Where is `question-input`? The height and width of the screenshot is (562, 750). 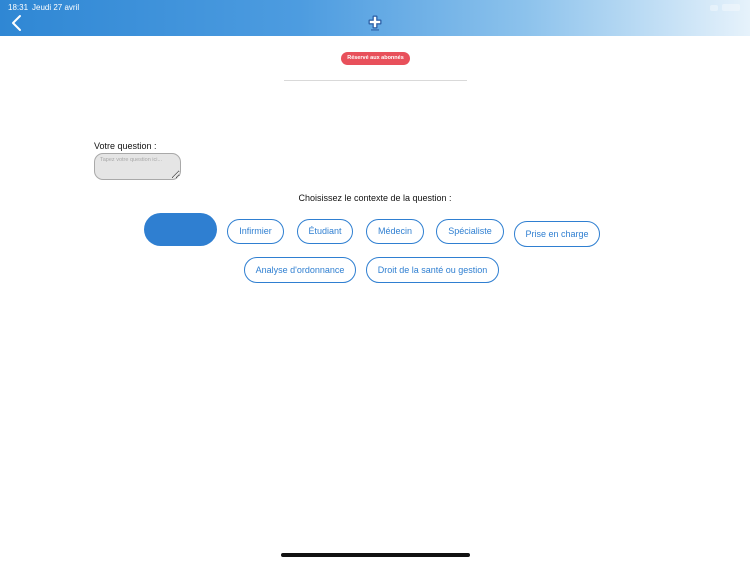
question-input is located at coordinates (137, 166).